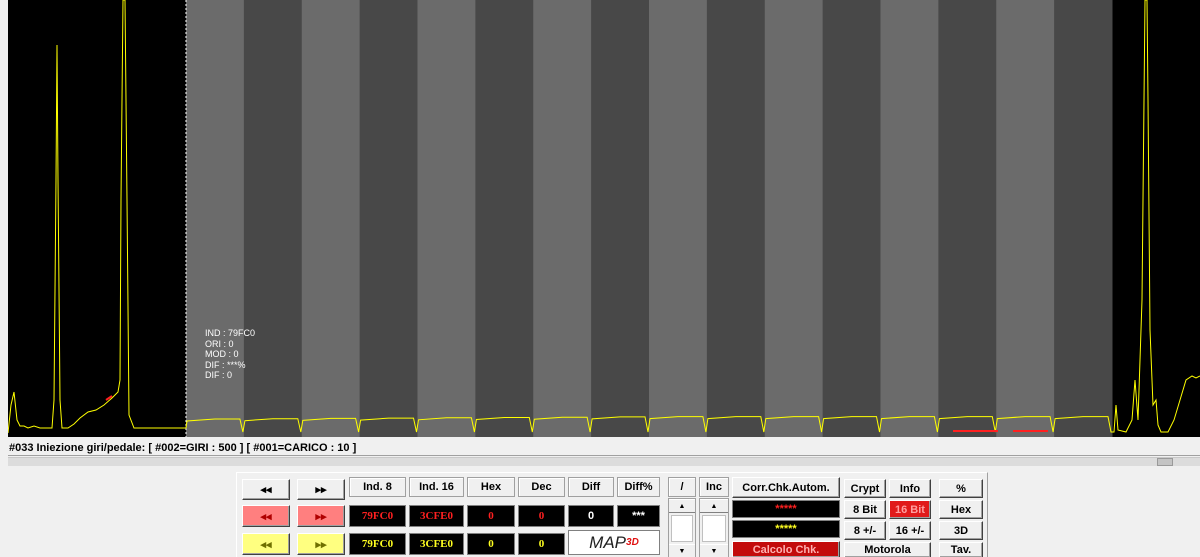 The width and height of the screenshot is (1200, 557). Describe the element at coordinates (910, 509) in the screenshot. I see `16-bit-button: 16 Bit` at that location.